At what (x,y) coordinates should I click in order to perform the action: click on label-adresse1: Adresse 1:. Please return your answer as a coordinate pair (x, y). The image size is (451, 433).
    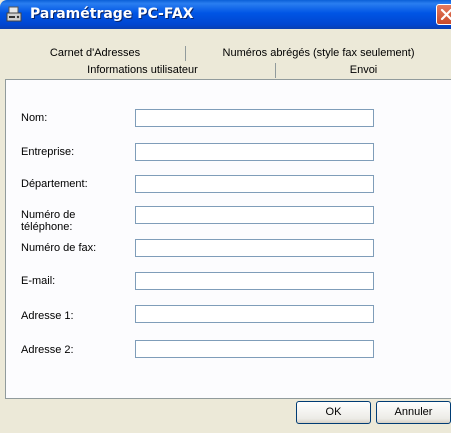
    Looking at the image, I should click on (47, 316).